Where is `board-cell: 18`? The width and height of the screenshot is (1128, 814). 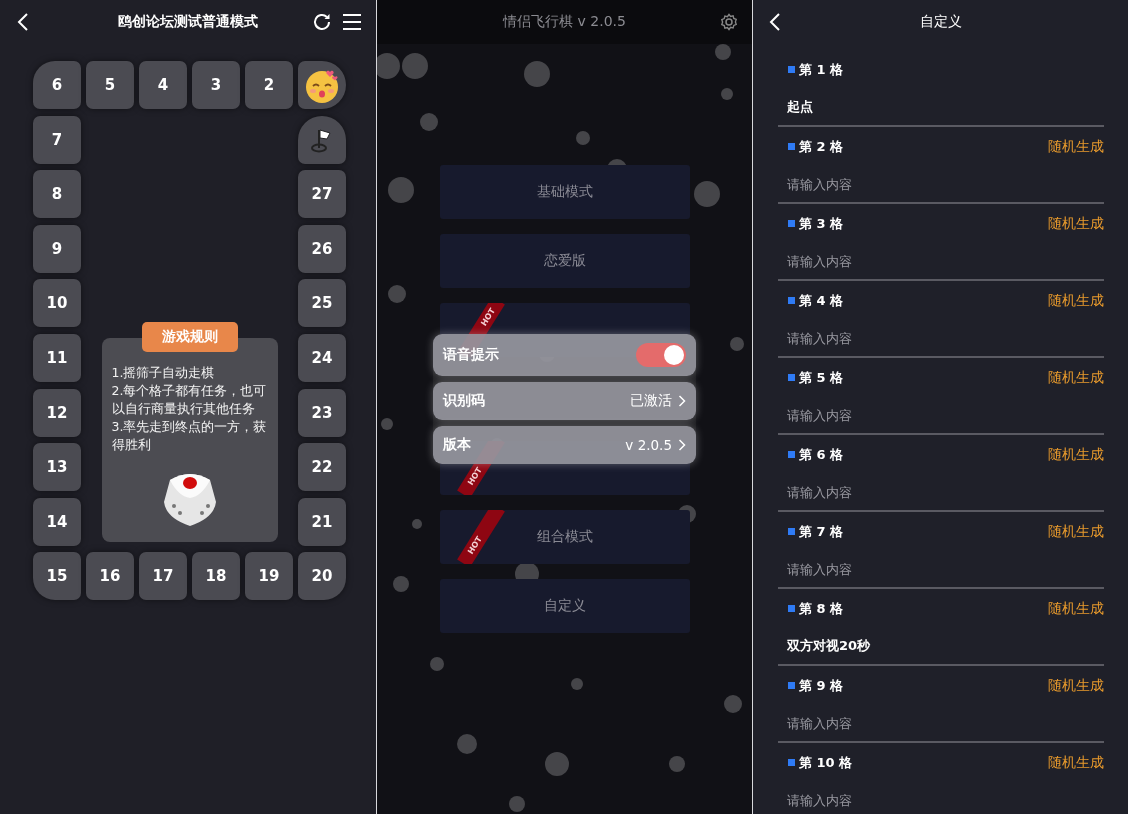 board-cell: 18 is located at coordinates (216, 576).